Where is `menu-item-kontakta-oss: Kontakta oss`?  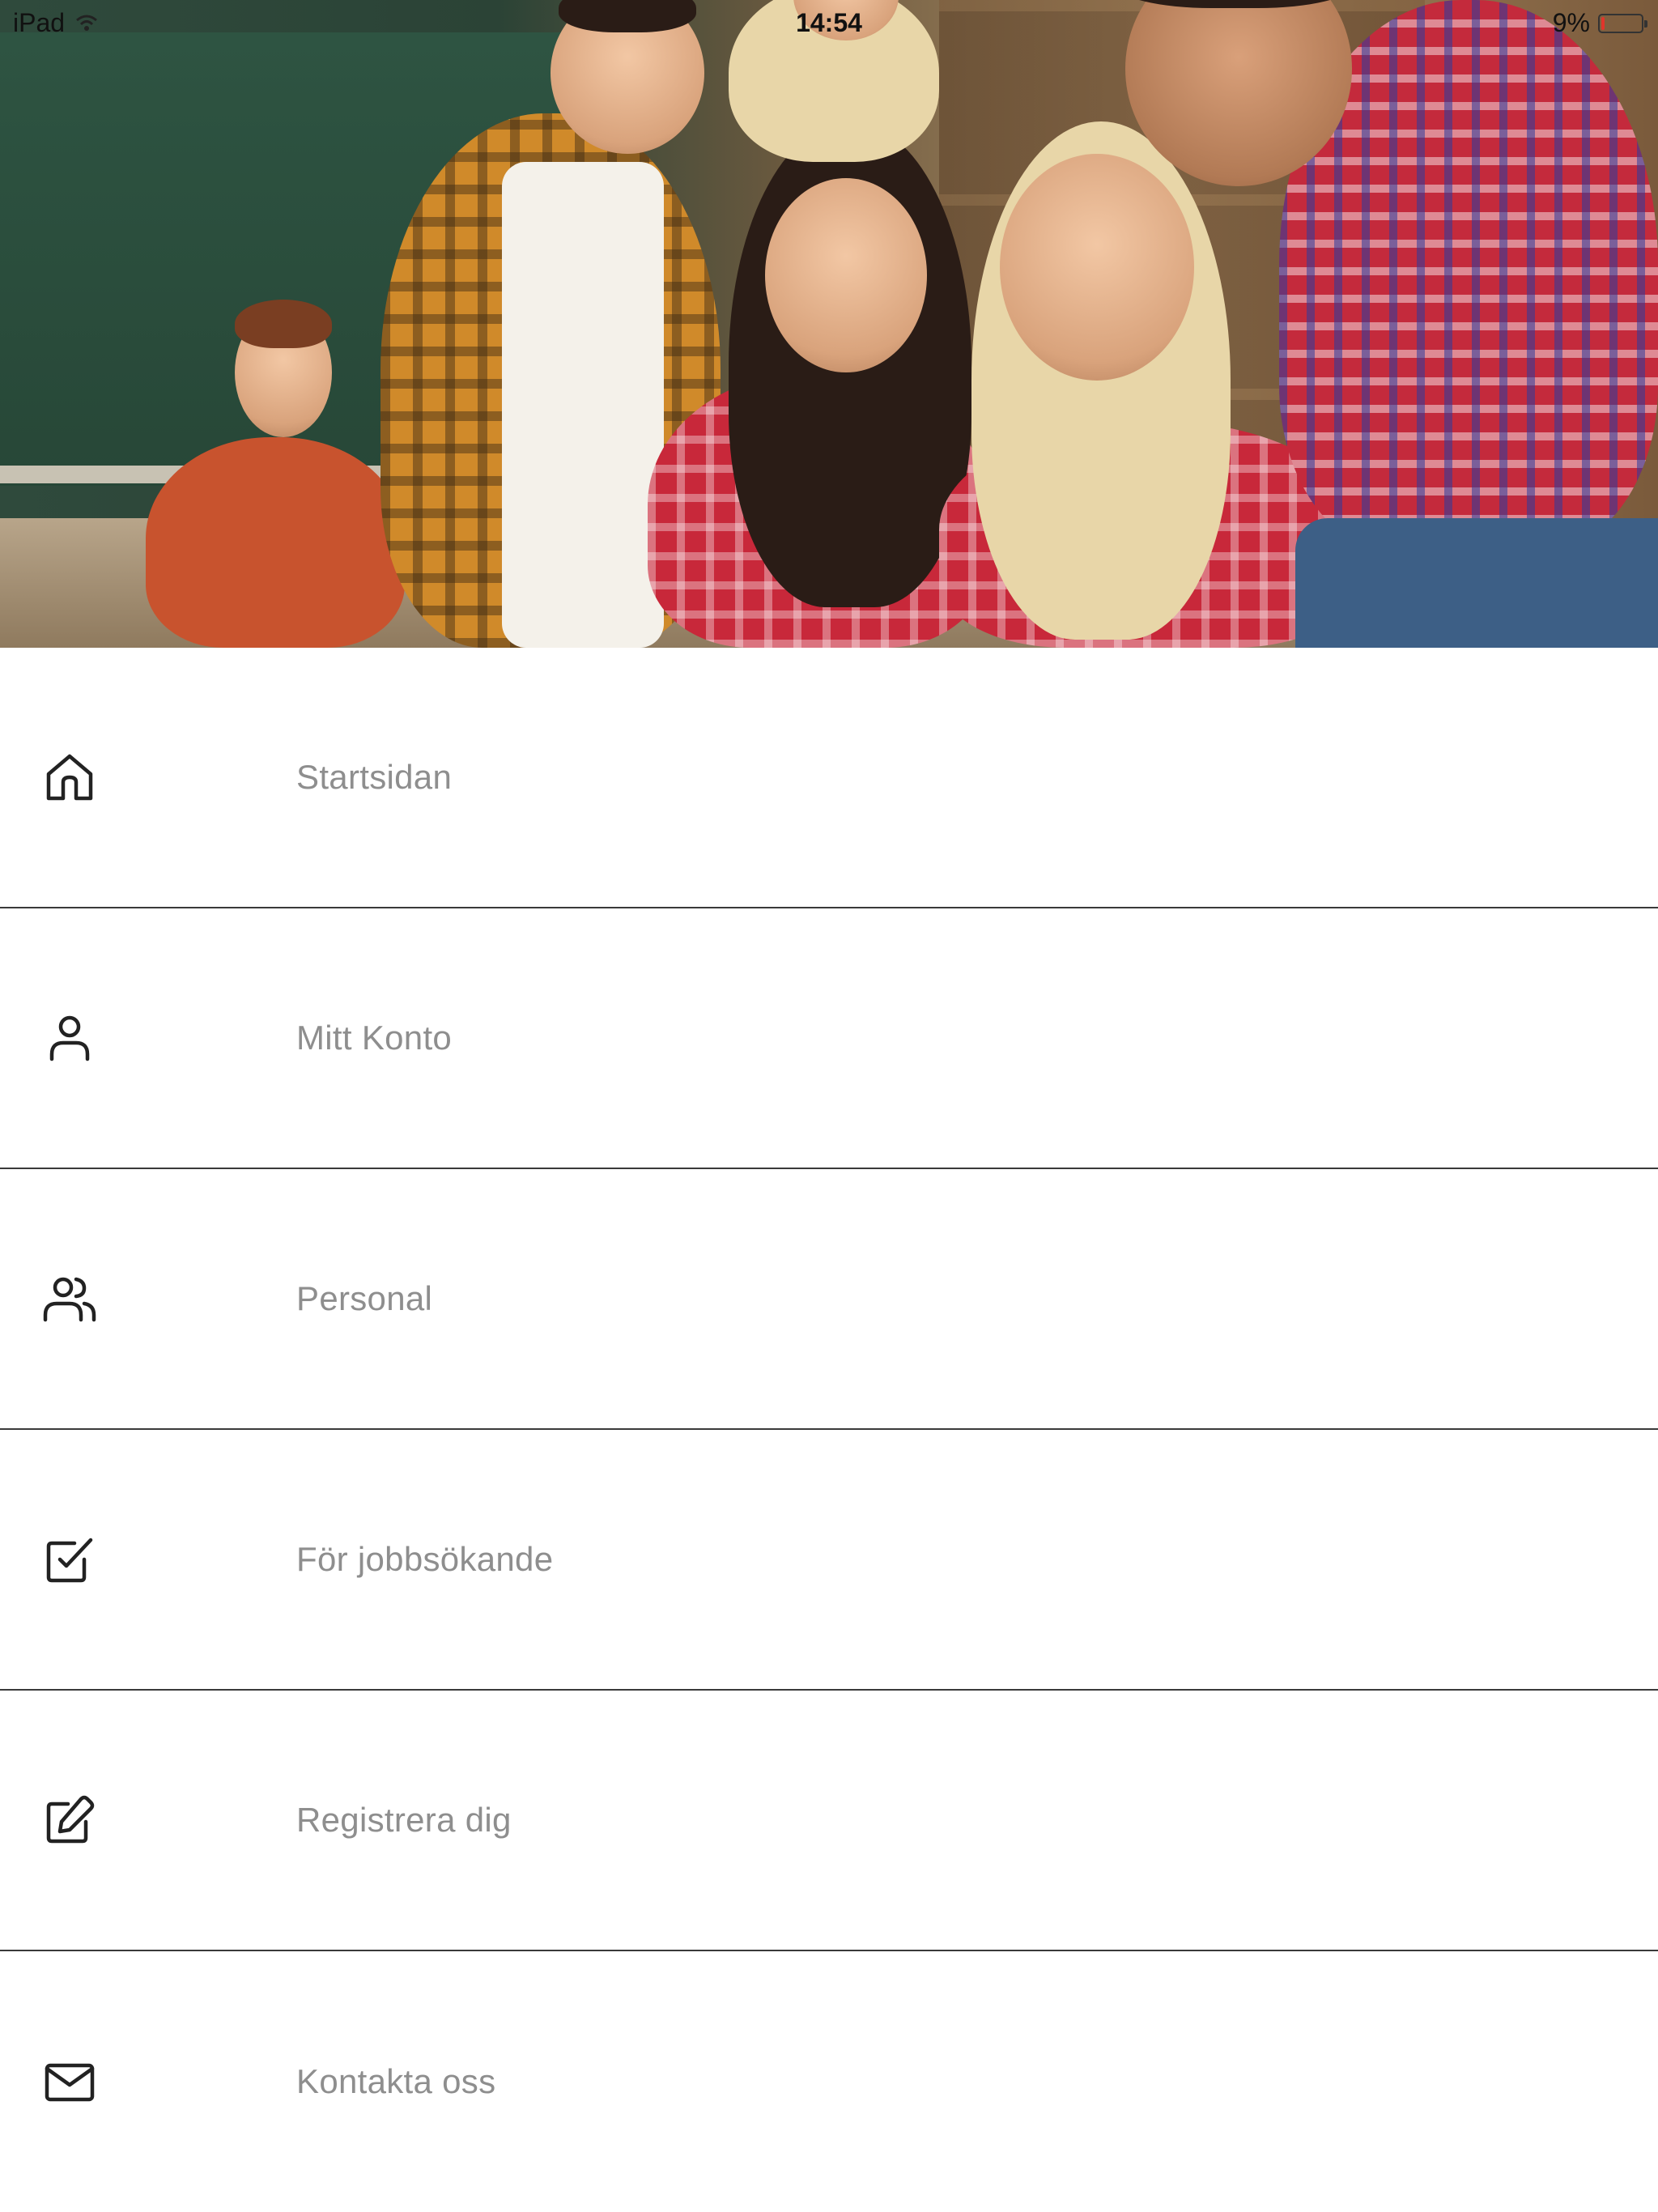
menu-item-kontakta-oss: Kontakta oss is located at coordinates (829, 2082).